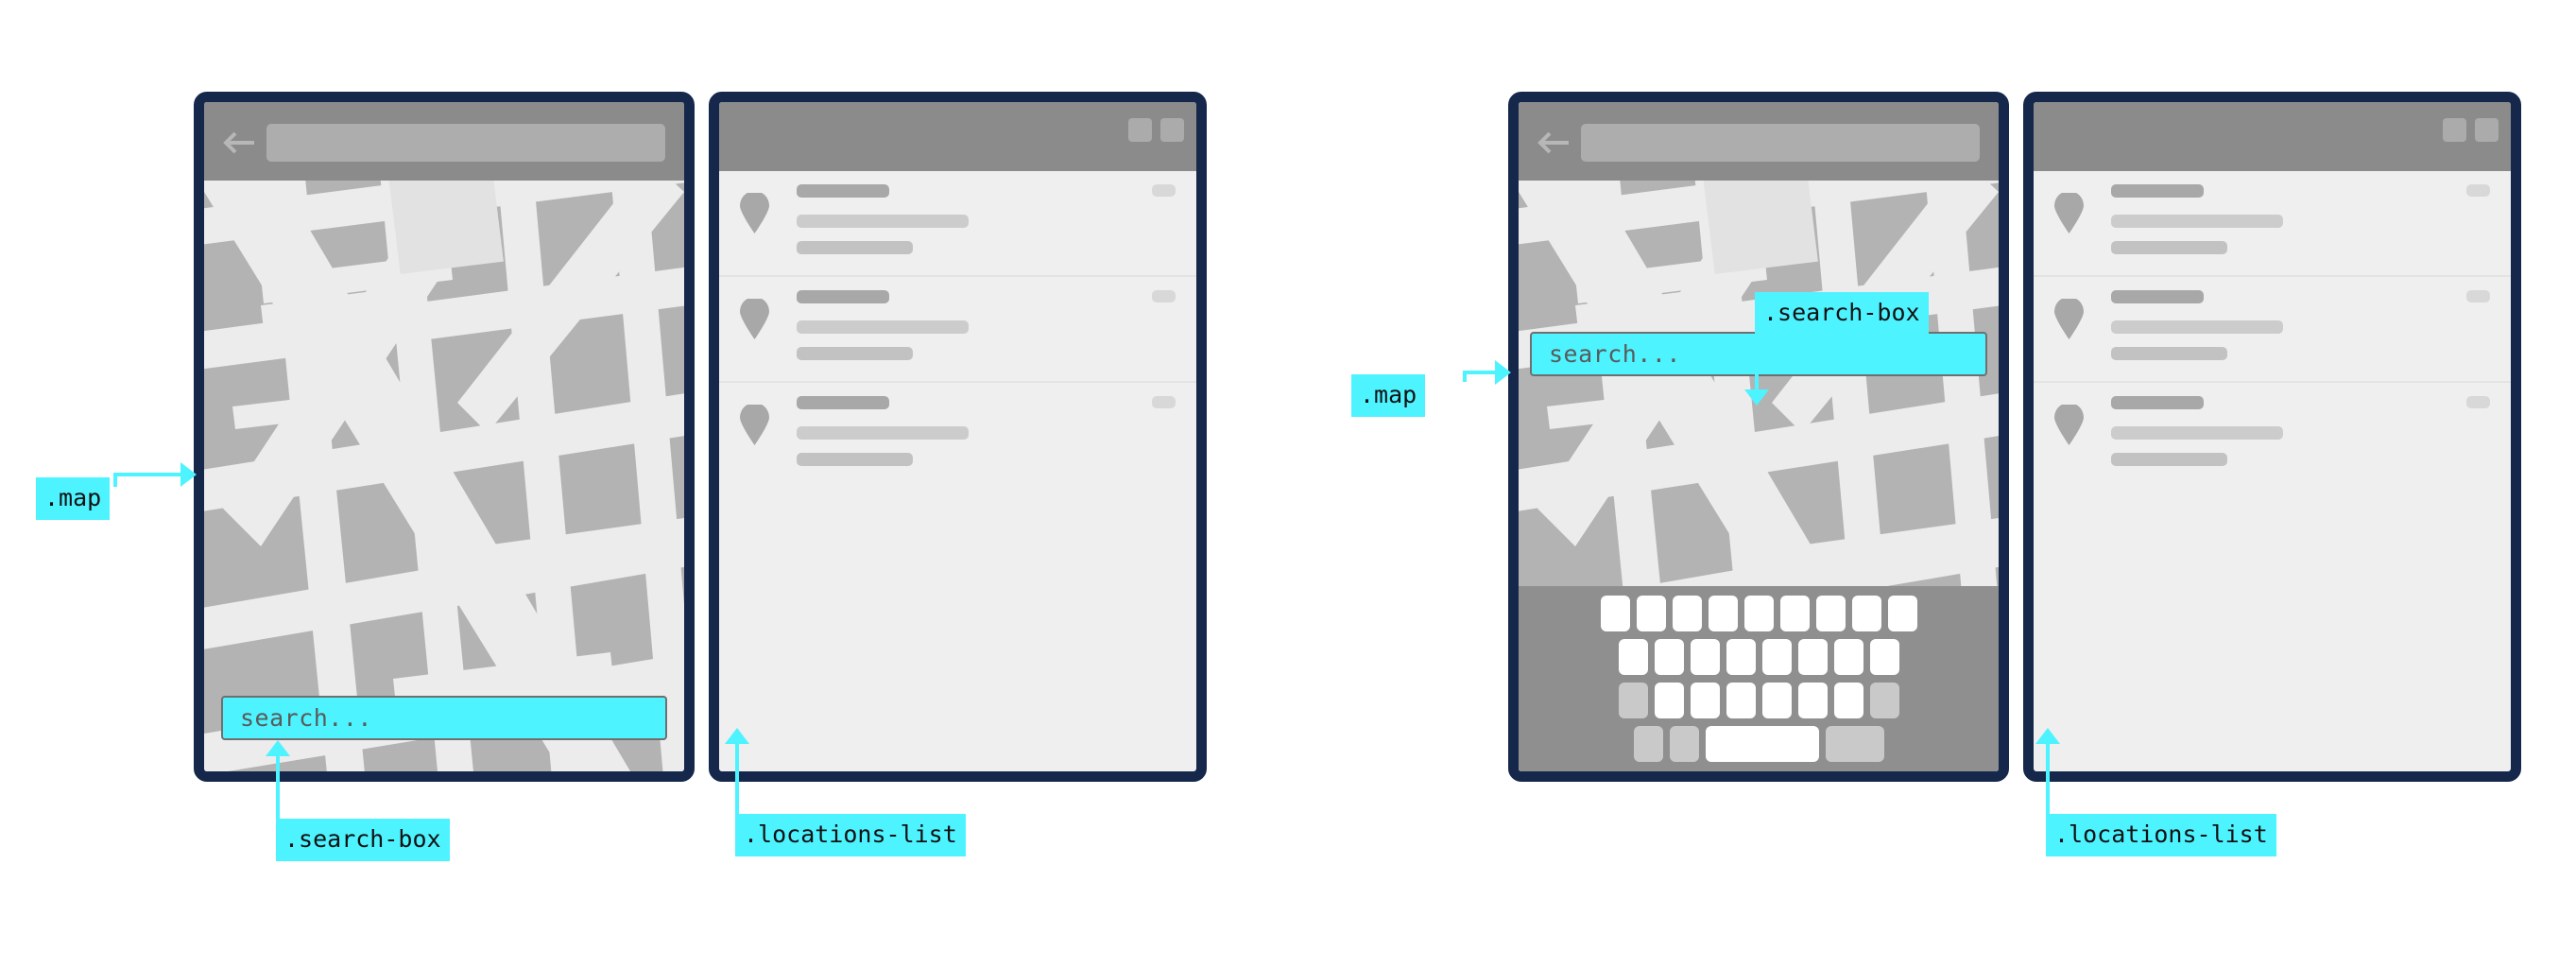 Image resolution: width=2576 pixels, height=968 pixels. Describe the element at coordinates (1854, 744) in the screenshot. I see `enter-key` at that location.